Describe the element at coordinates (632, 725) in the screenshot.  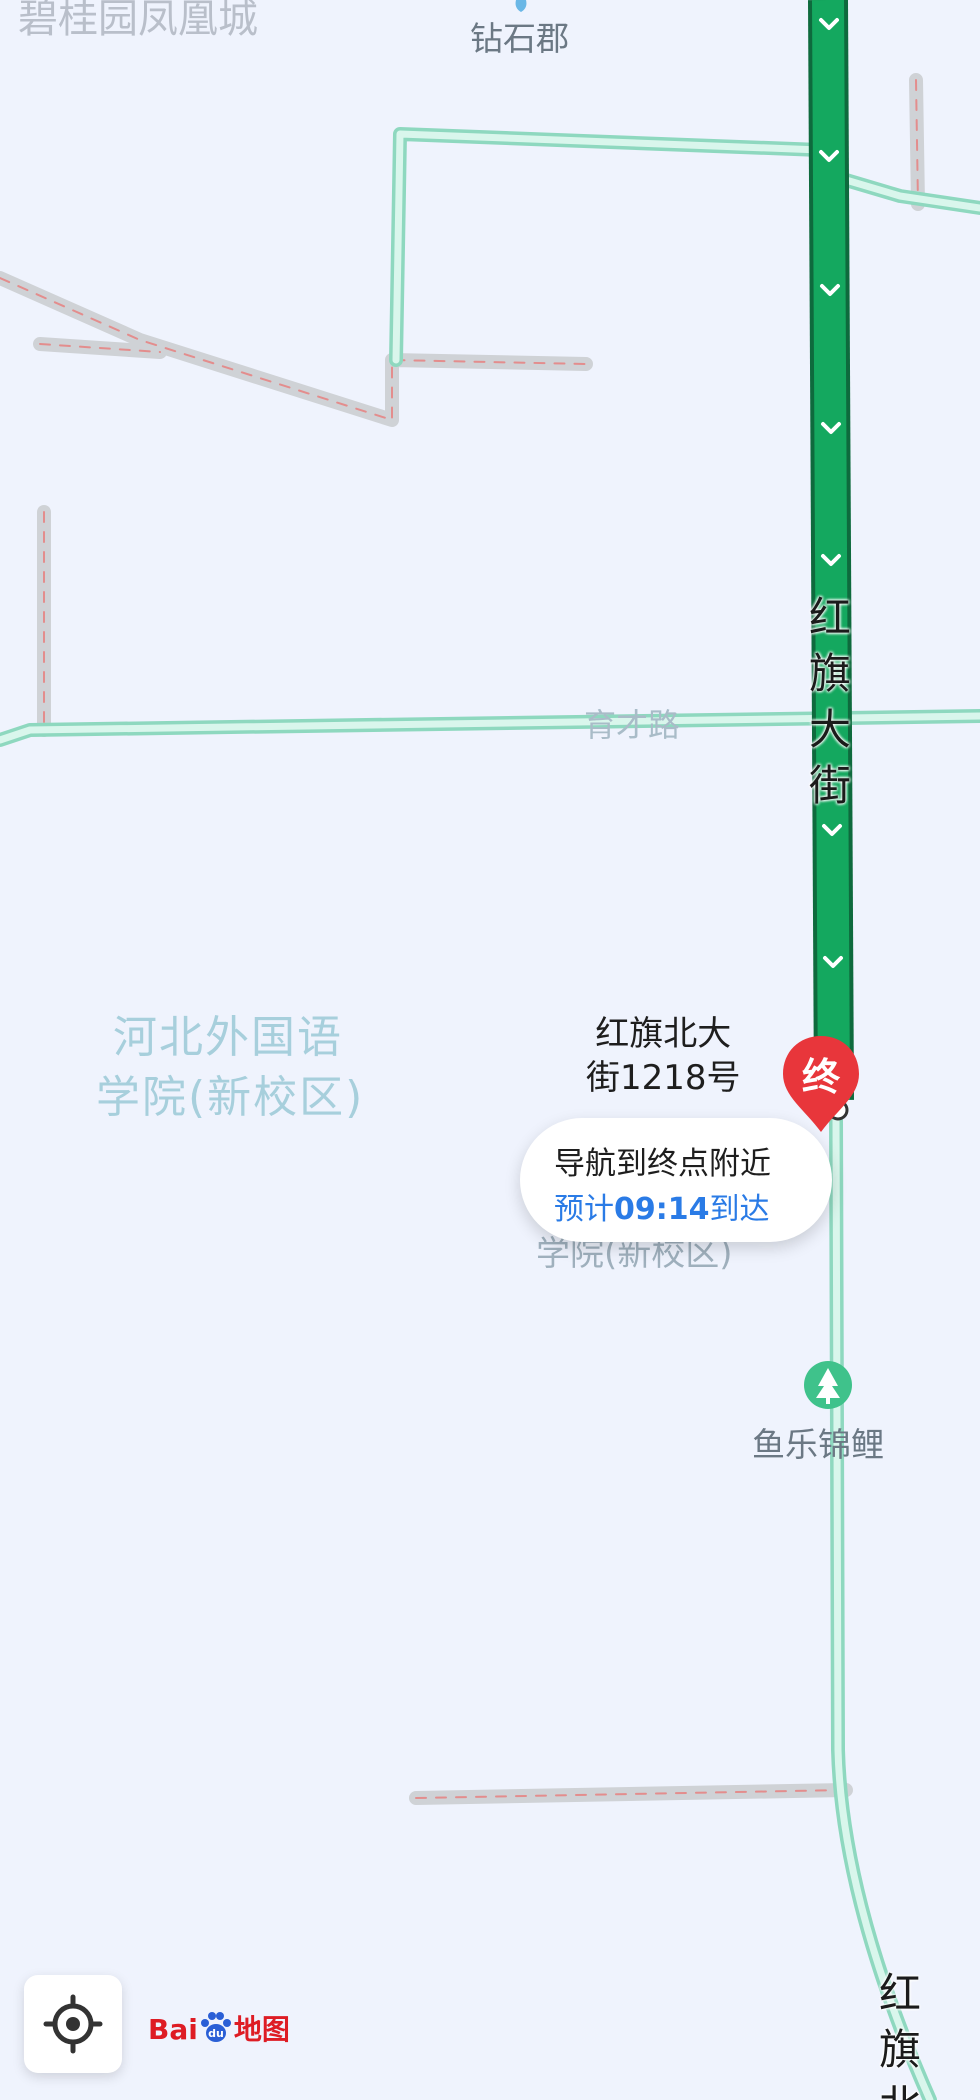
I see `road-label-yucai: 育才路` at that location.